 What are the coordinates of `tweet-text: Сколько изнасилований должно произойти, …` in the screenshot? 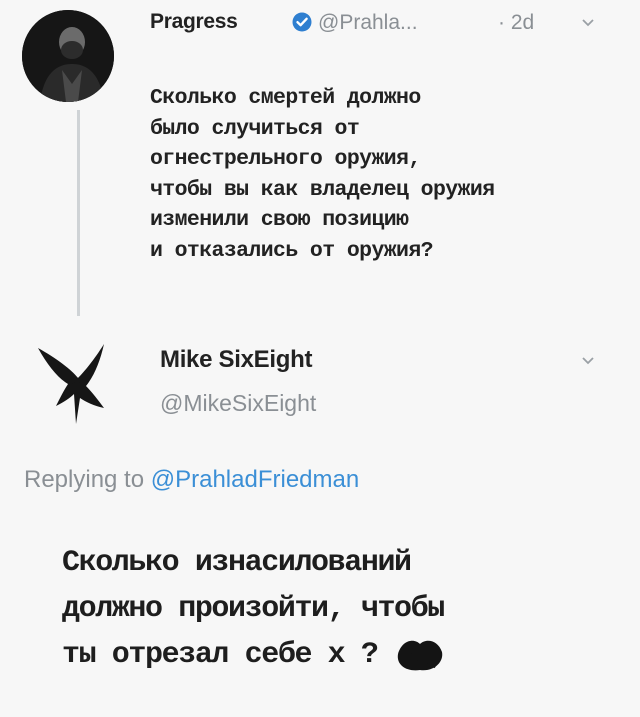 It's located at (253, 609).